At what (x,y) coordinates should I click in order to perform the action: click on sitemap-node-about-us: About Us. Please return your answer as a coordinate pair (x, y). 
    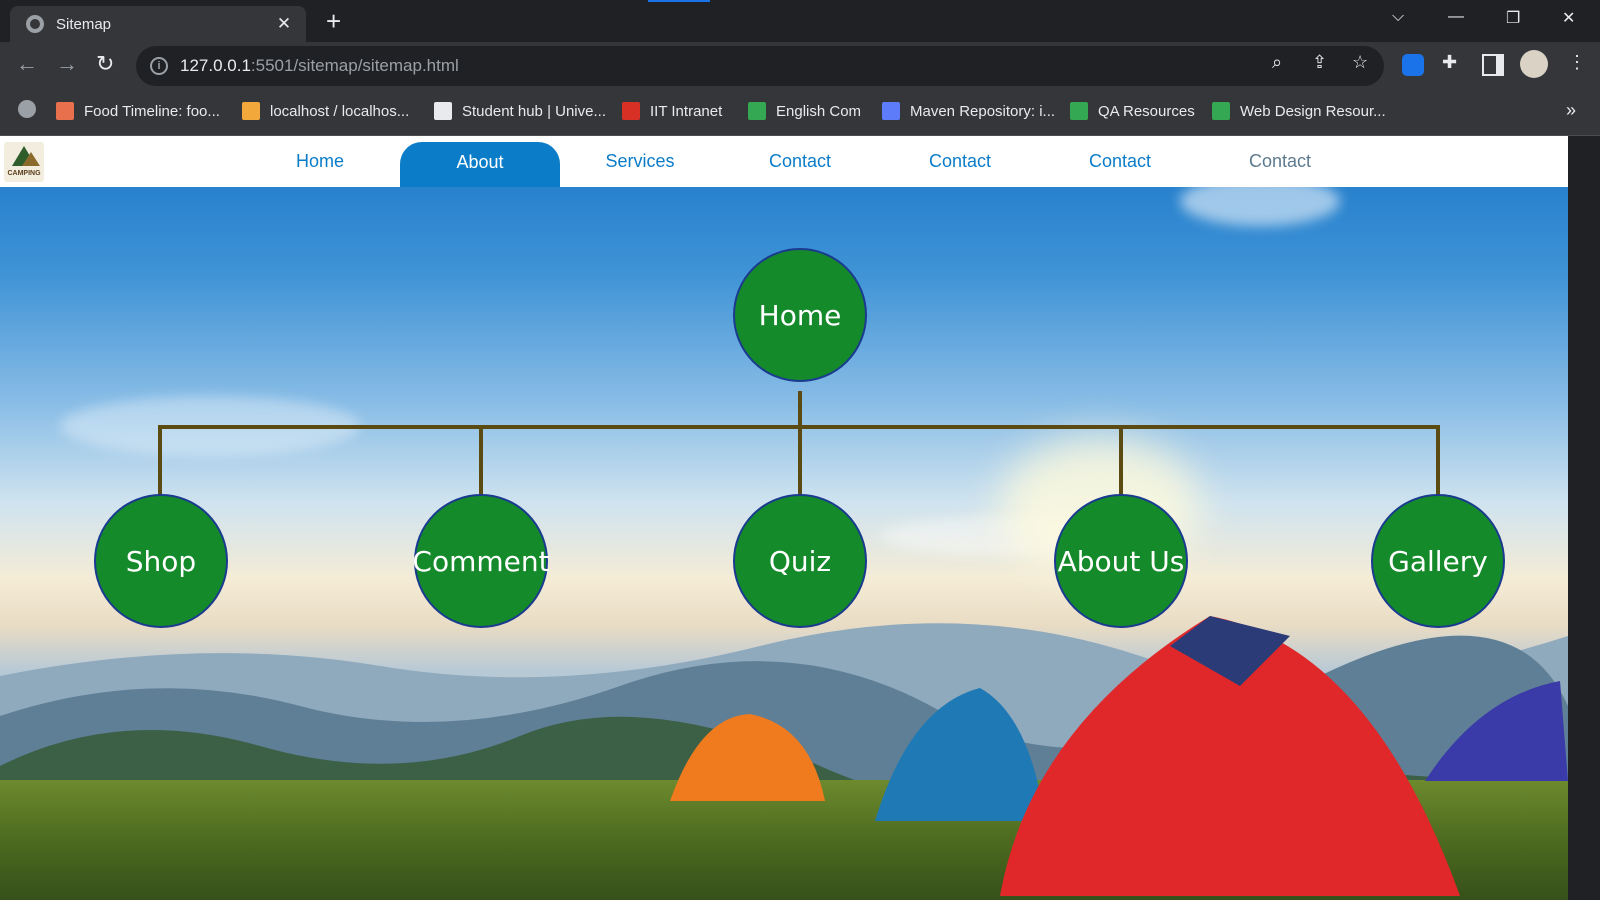
    Looking at the image, I should click on (1121, 561).